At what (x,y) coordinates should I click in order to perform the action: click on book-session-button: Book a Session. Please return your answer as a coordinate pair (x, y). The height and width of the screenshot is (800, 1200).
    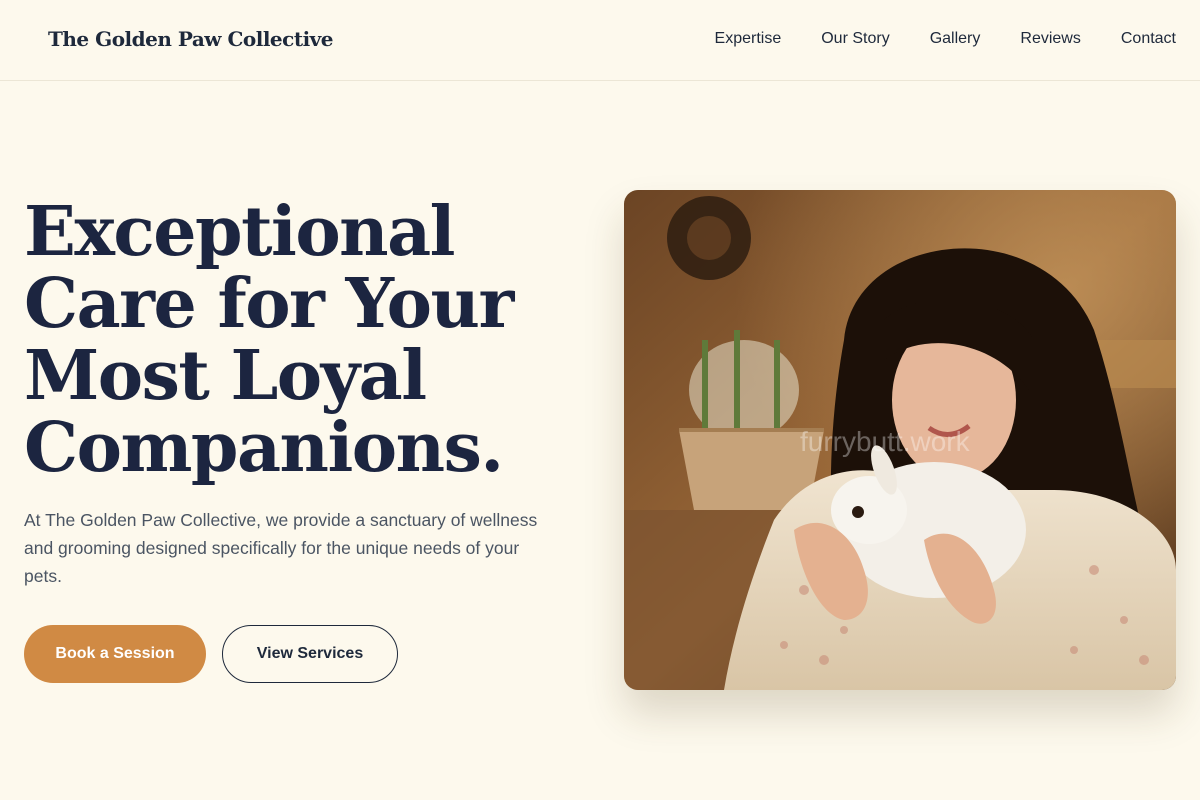
    Looking at the image, I should click on (115, 654).